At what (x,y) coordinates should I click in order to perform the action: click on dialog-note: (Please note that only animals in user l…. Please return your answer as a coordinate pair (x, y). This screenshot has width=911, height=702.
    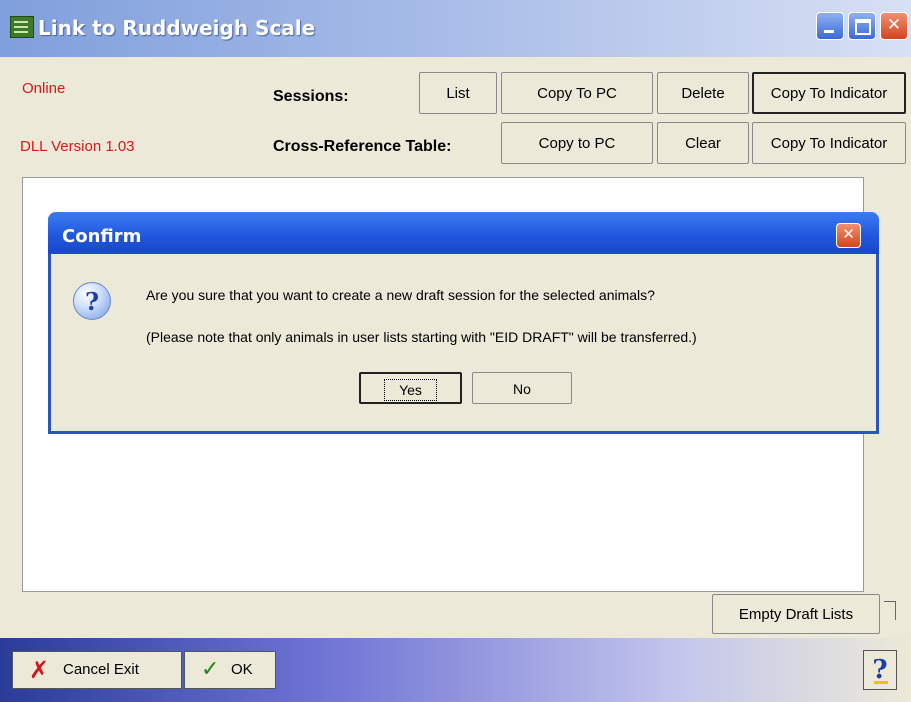
    Looking at the image, I should click on (421, 337).